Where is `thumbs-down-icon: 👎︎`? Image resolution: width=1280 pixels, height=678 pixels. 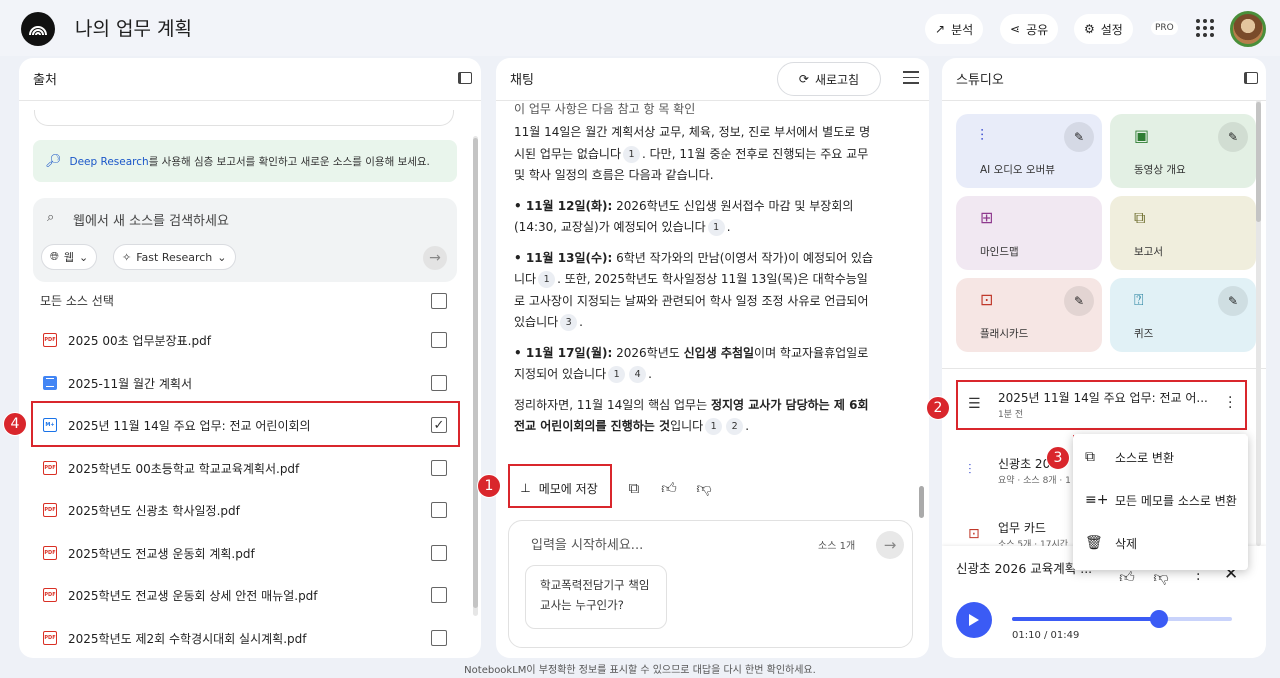
thumbs-down-icon: 👎︎ is located at coordinates (704, 488).